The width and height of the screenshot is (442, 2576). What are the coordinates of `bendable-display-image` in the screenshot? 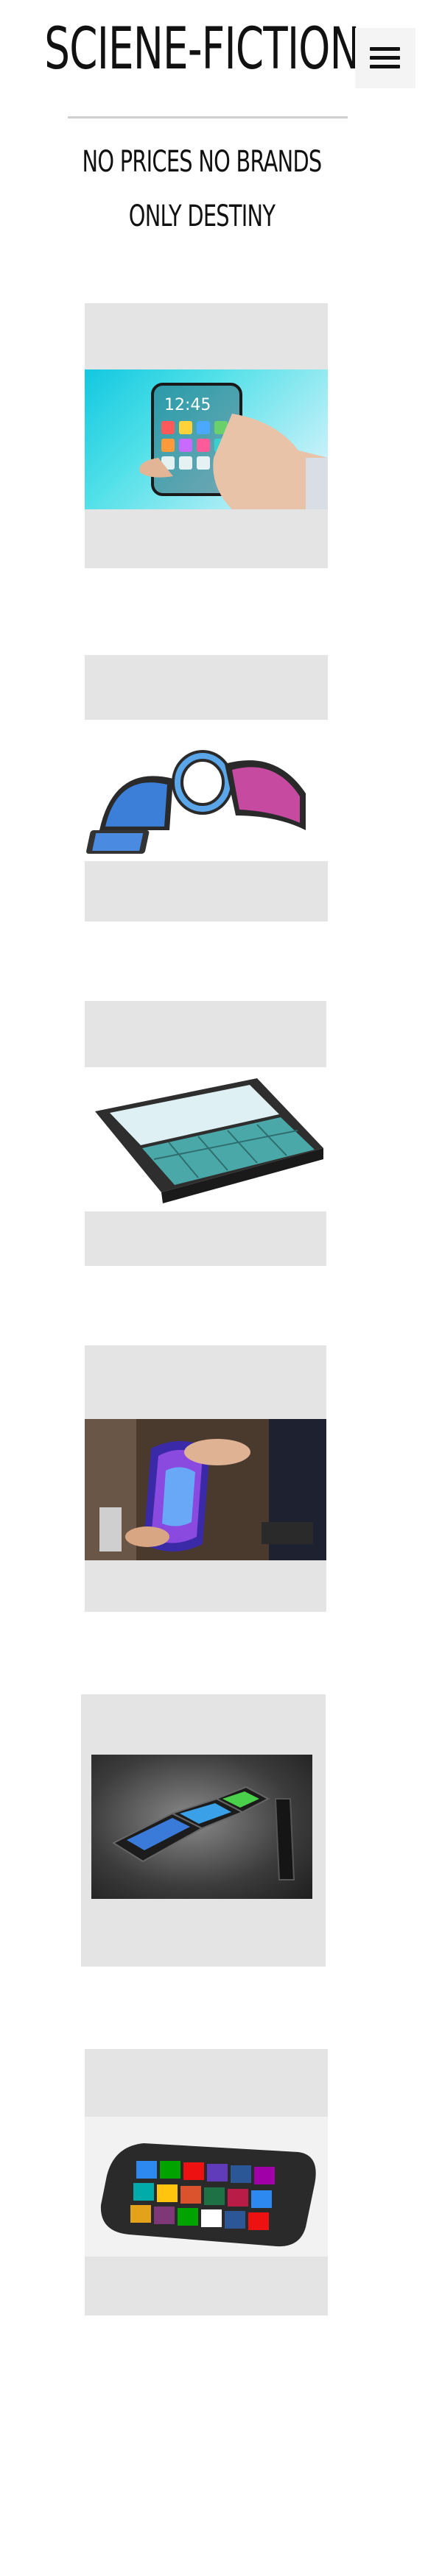 It's located at (206, 1489).